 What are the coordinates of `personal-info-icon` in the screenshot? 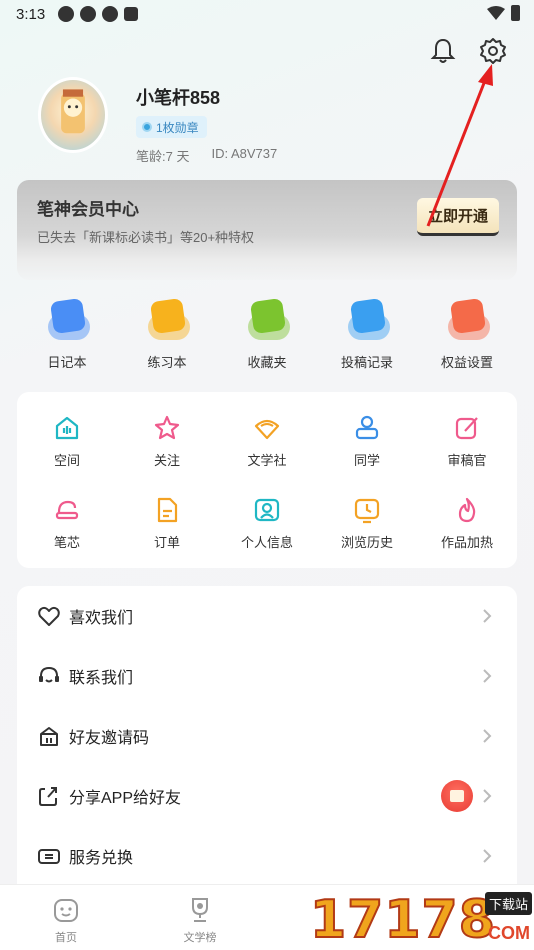 It's located at (267, 509).